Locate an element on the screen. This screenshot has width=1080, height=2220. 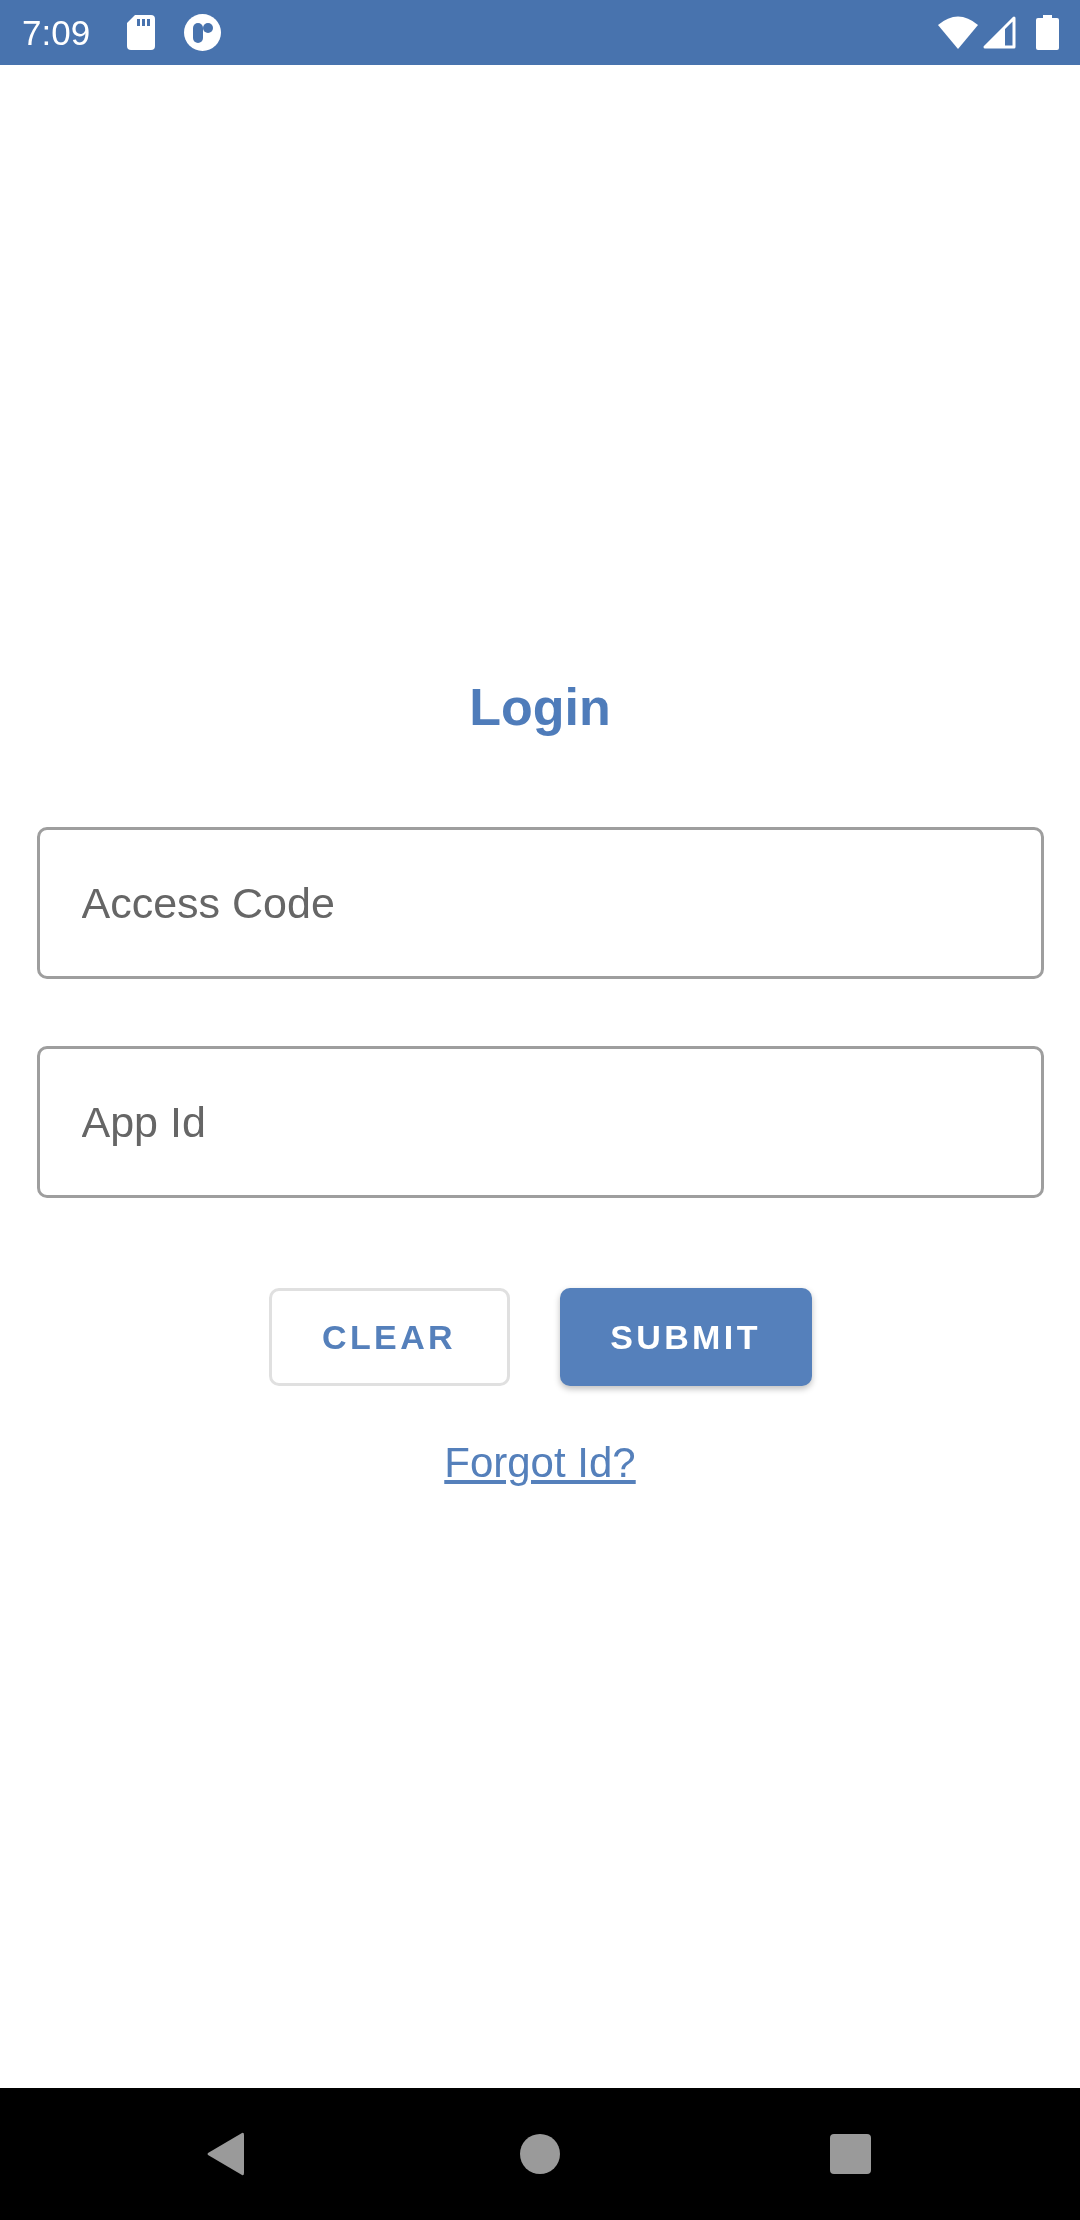
clear-button: CLEAR is located at coordinates (389, 1337).